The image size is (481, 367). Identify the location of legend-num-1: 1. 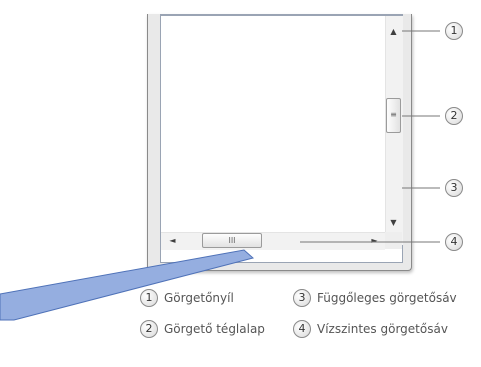
(149, 298).